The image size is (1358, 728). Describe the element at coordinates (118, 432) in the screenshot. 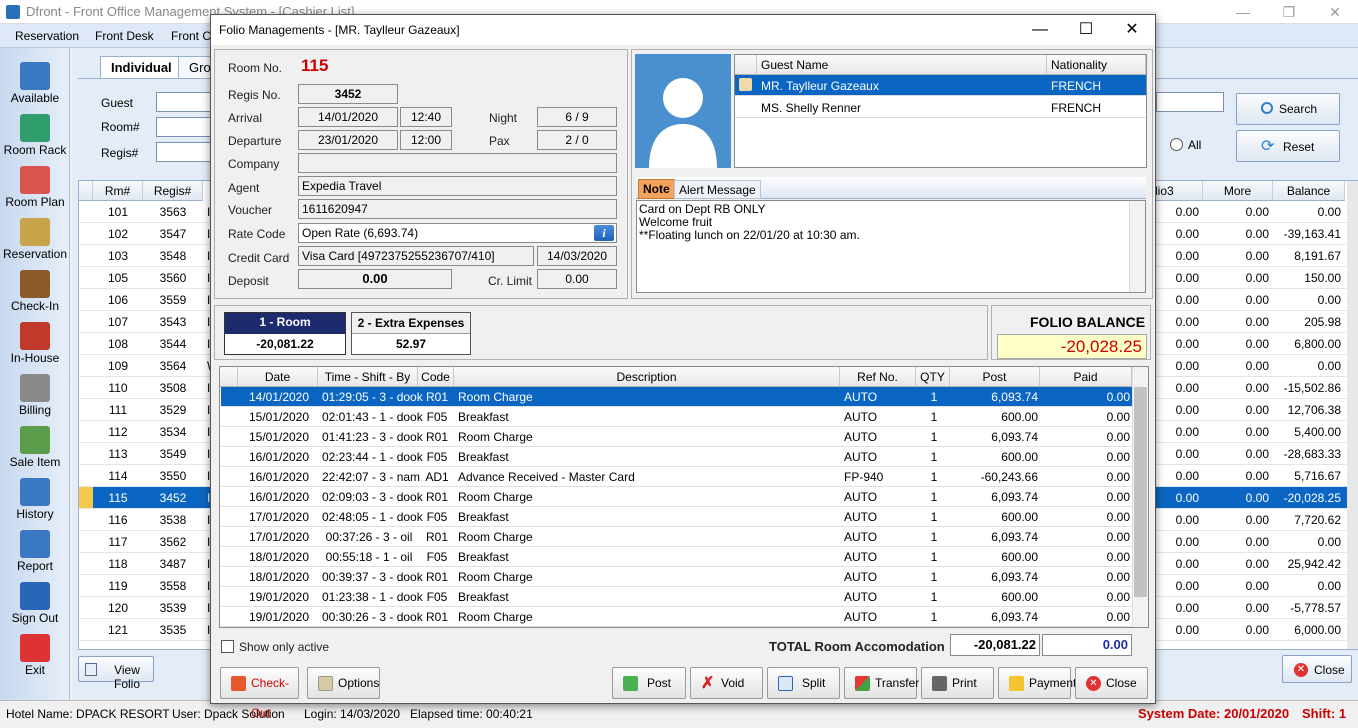

I see `cell-rm: 112` at that location.